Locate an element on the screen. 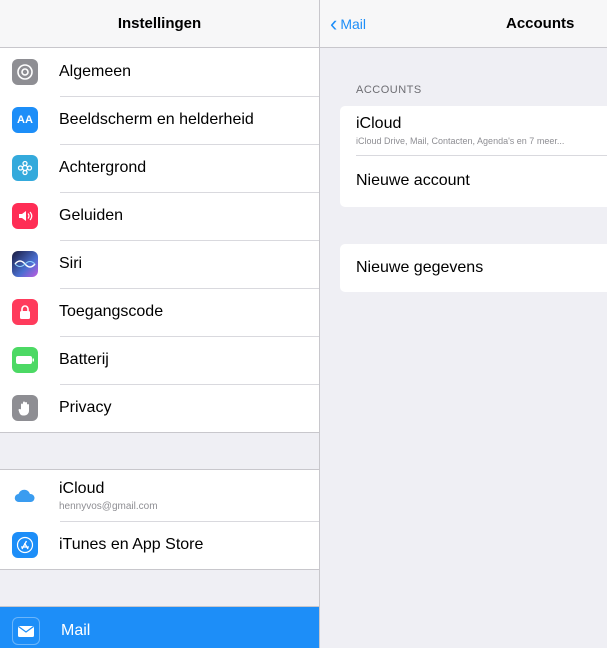  sidebar-item-label: Algemeen is located at coordinates (95, 71).